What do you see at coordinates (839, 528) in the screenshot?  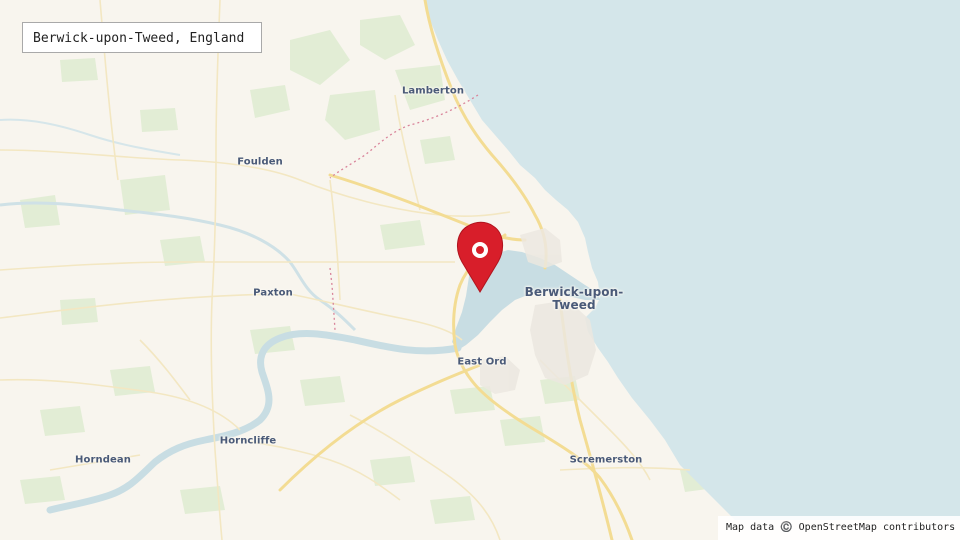 I see `map-attribution: Map data ©️ OpenStreetMap contributors` at bounding box center [839, 528].